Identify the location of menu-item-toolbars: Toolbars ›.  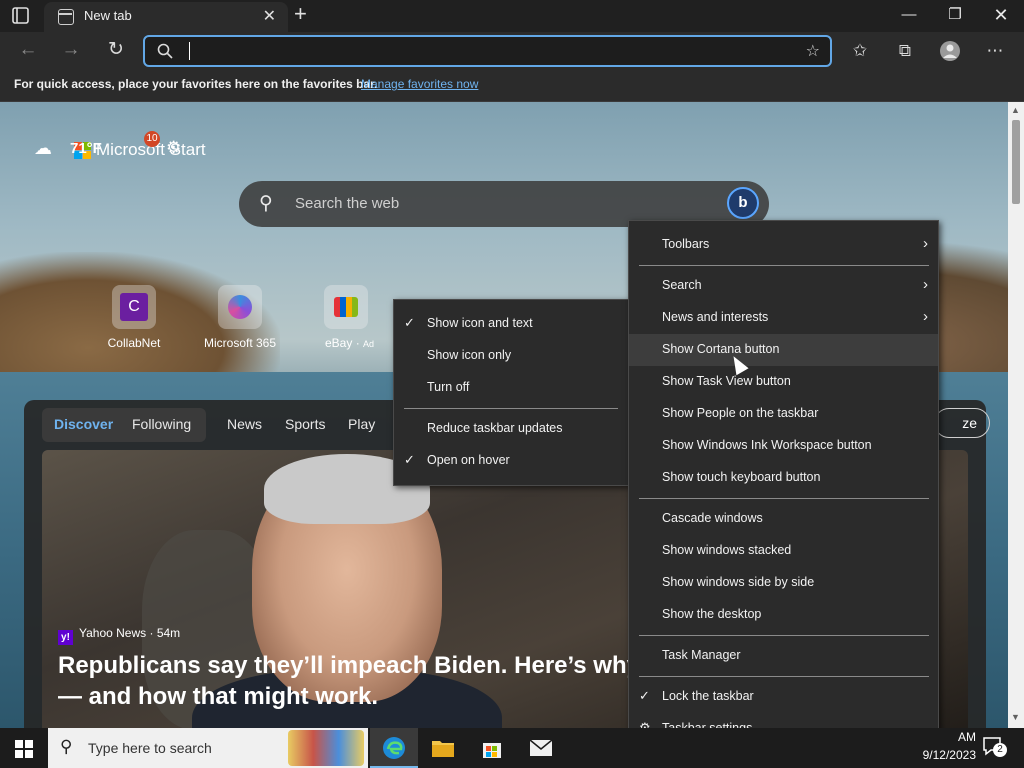
(783, 245).